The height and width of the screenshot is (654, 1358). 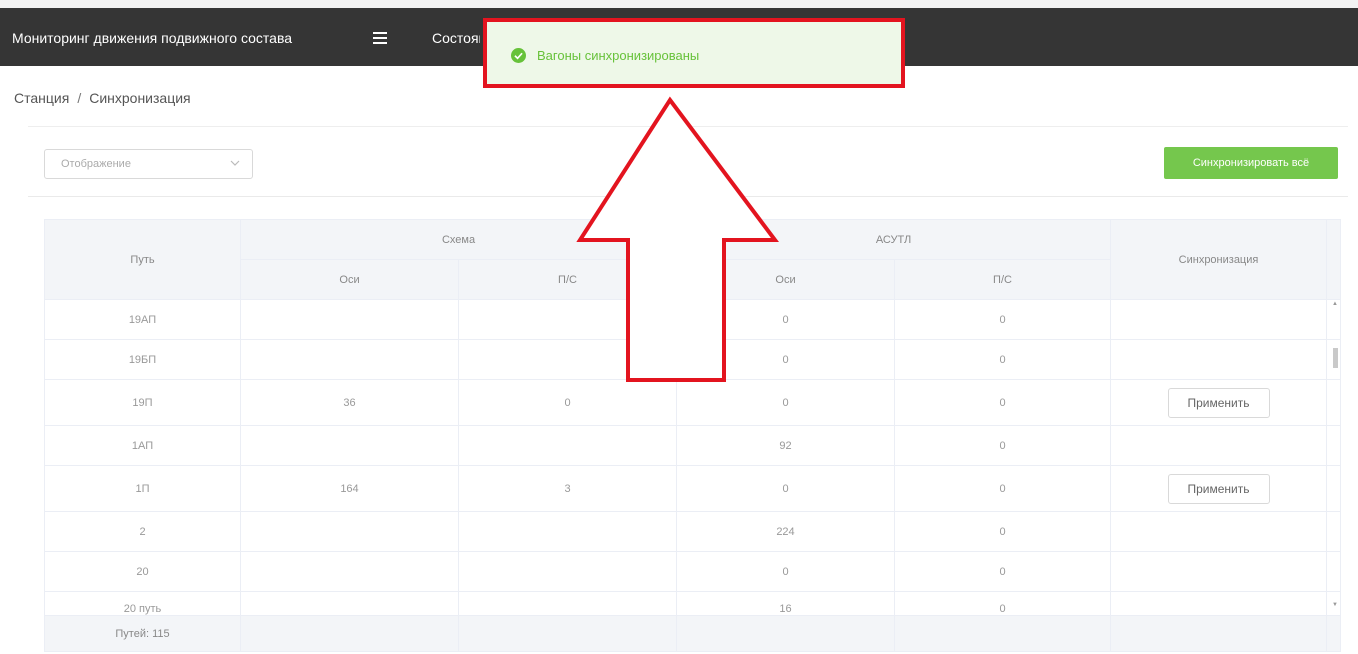 I want to click on toast-message: Вагоны синхронизированы, so click(x=618, y=55).